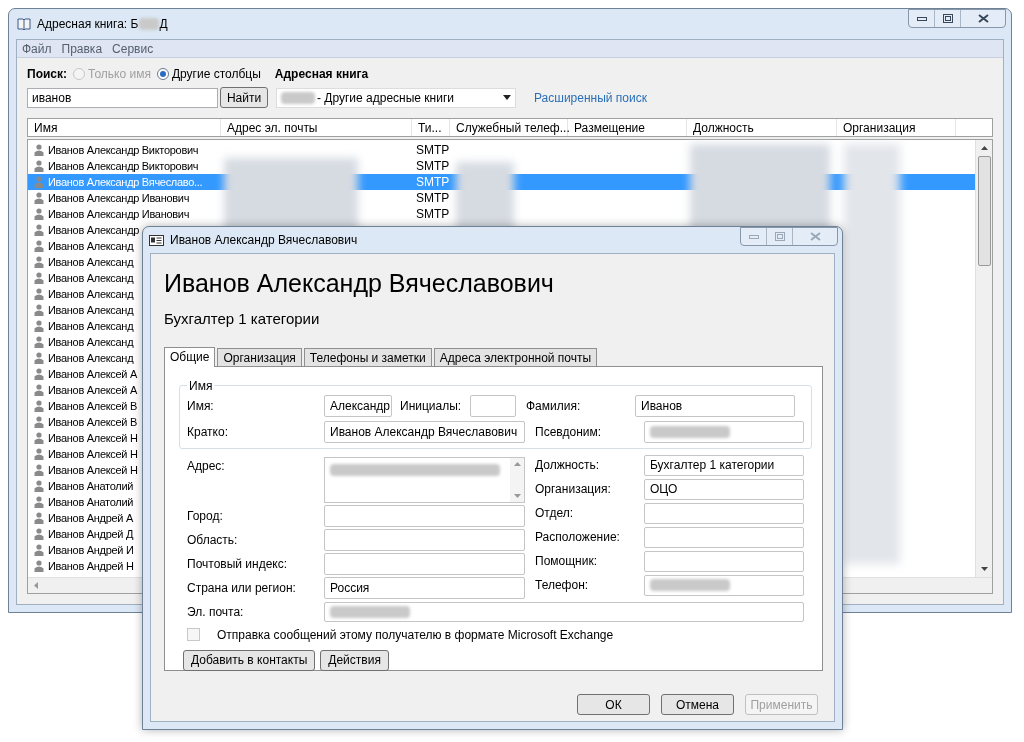 Image resolution: width=1024 pixels, height=742 pixels. Describe the element at coordinates (201, 406) in the screenshot. I see `field-label: Имя:` at that location.